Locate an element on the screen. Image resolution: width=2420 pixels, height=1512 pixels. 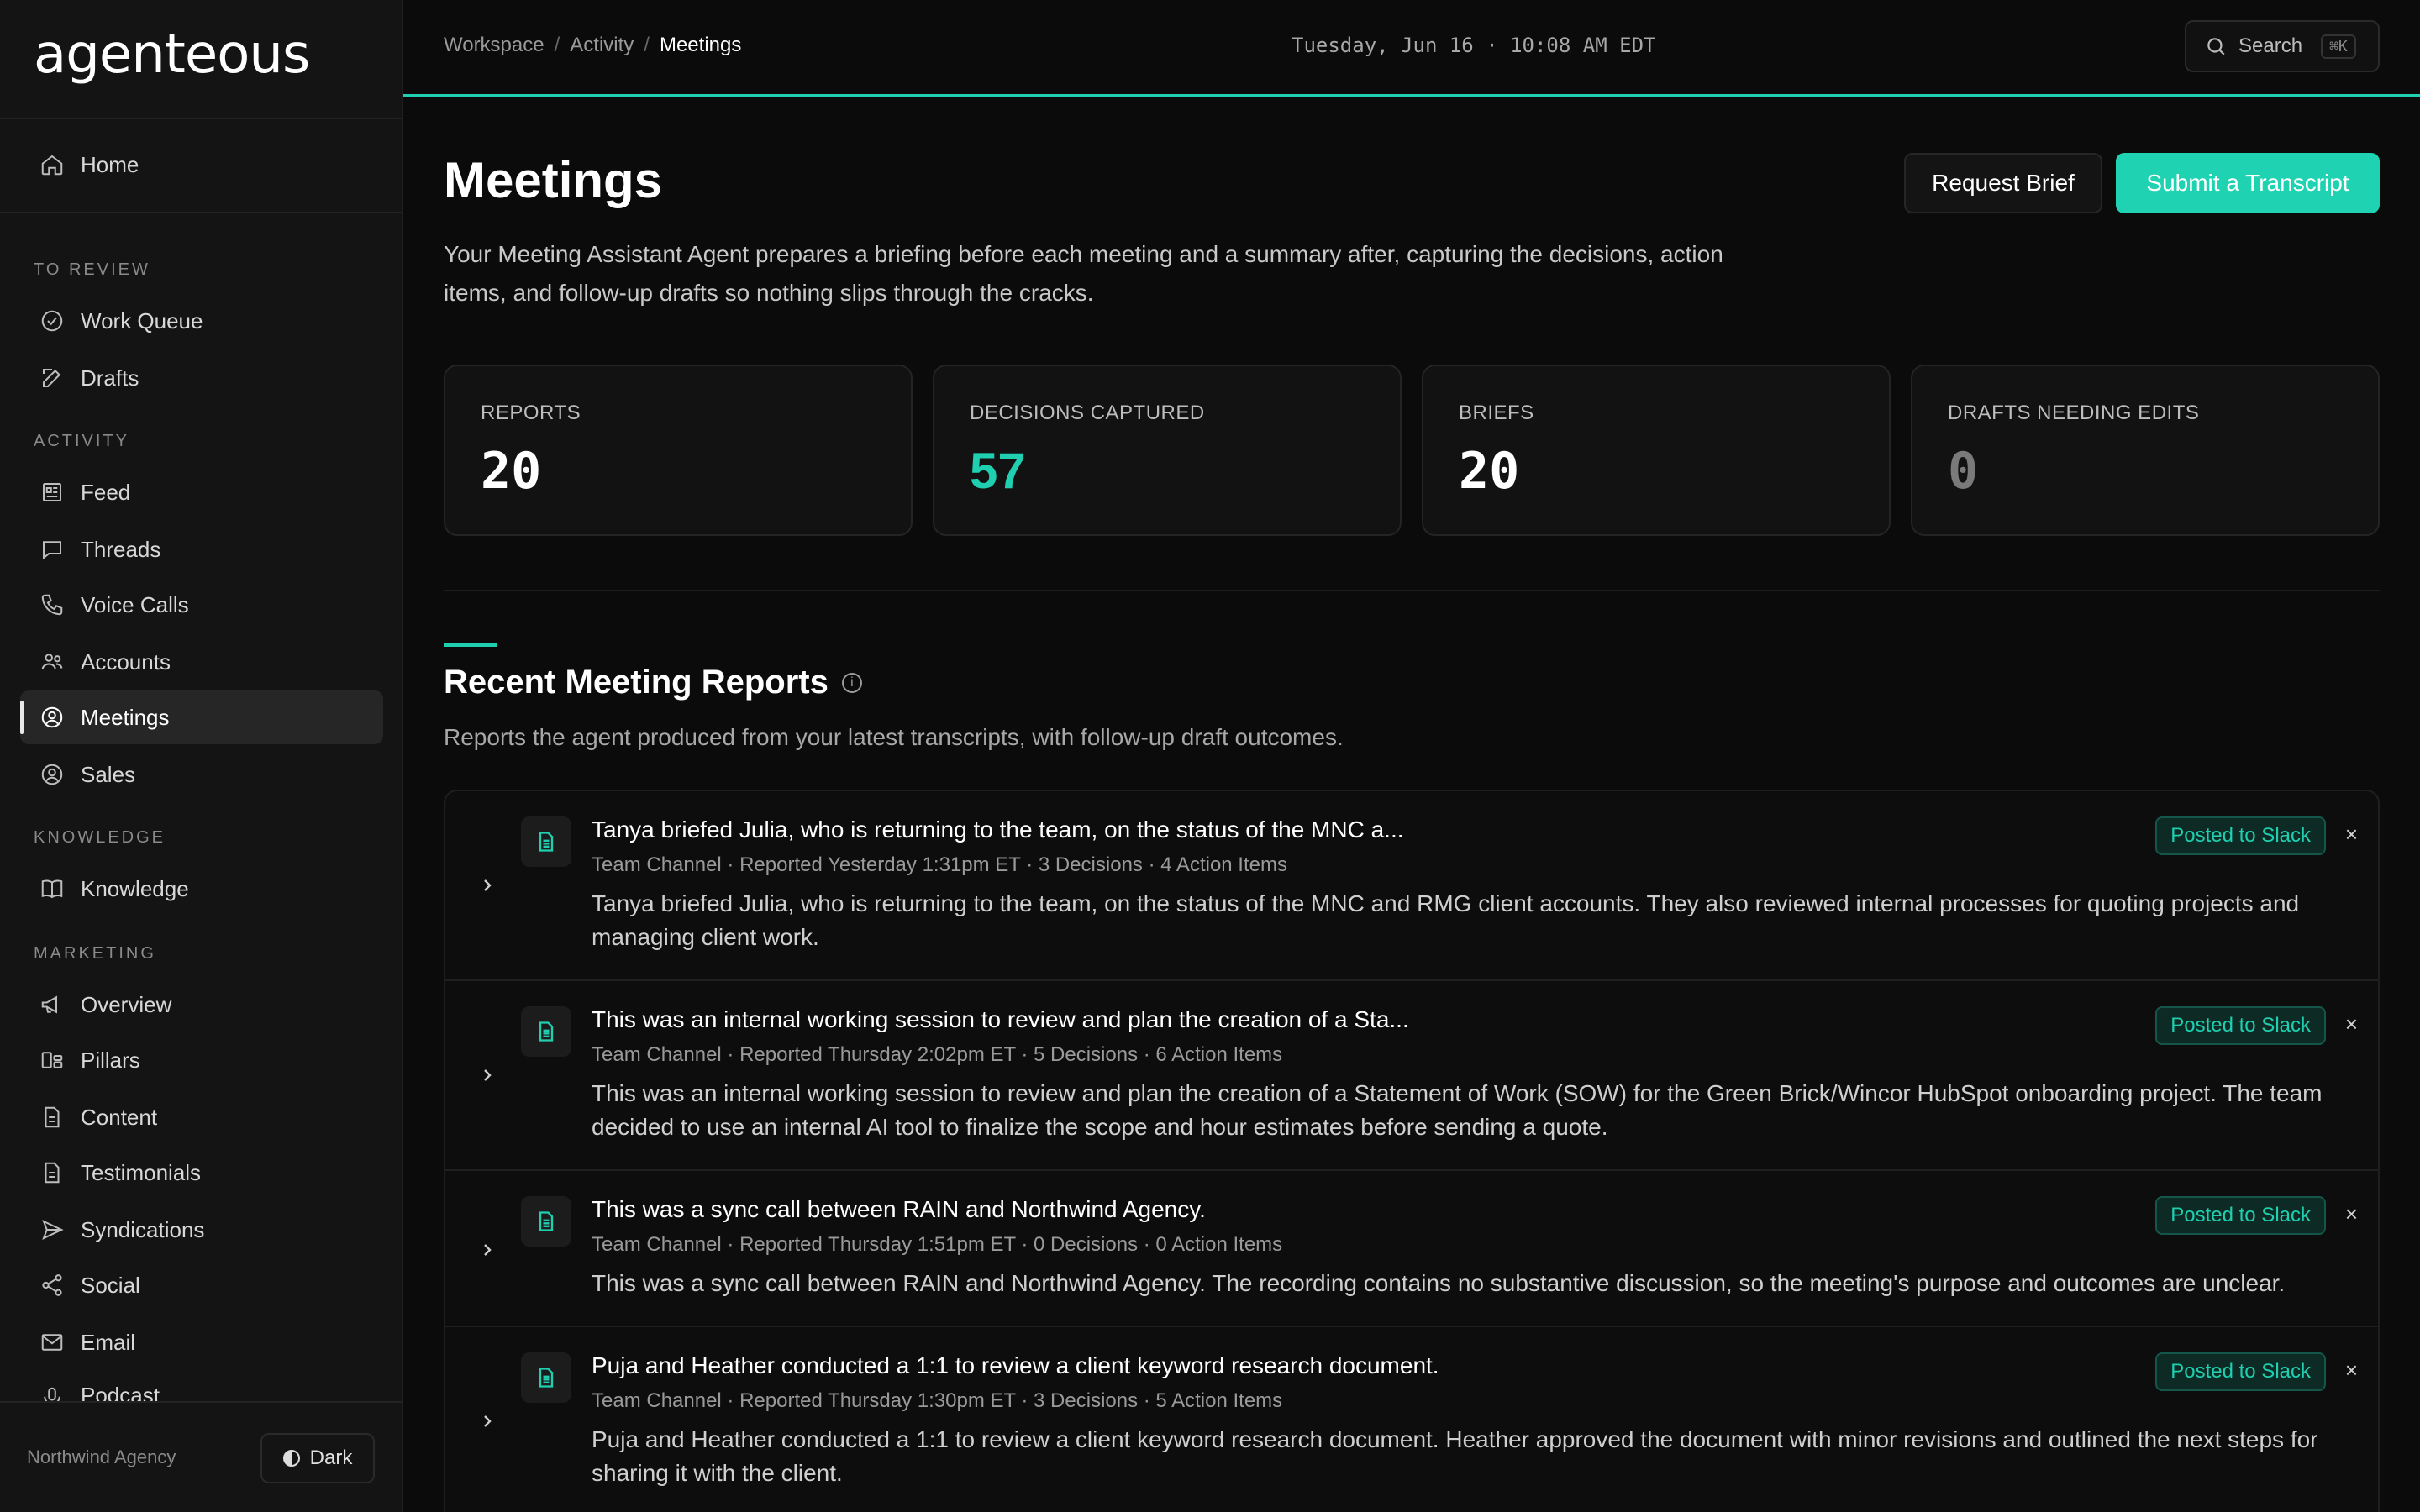
section-label-marketing: MARKETING is located at coordinates (95, 953).